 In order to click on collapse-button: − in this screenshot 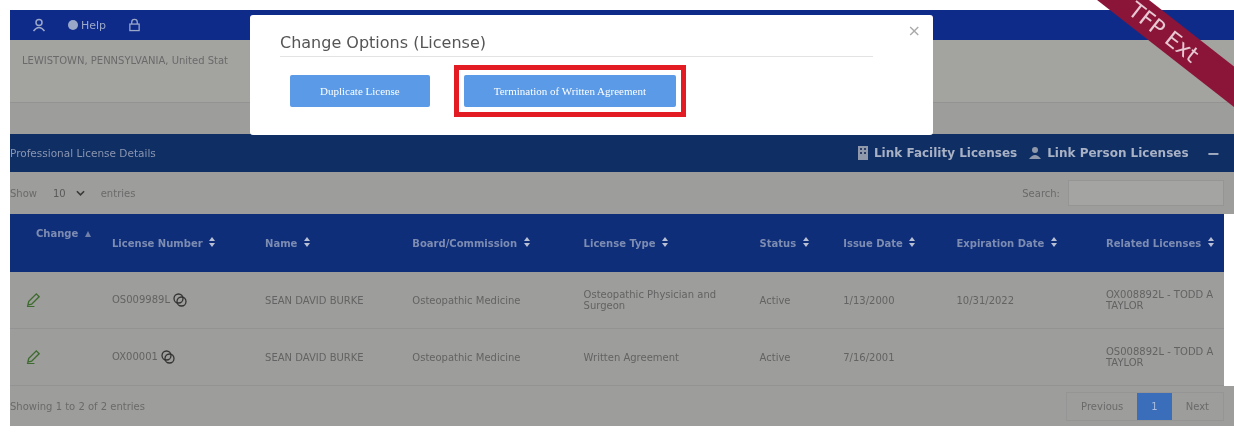, I will do `click(1213, 153)`.